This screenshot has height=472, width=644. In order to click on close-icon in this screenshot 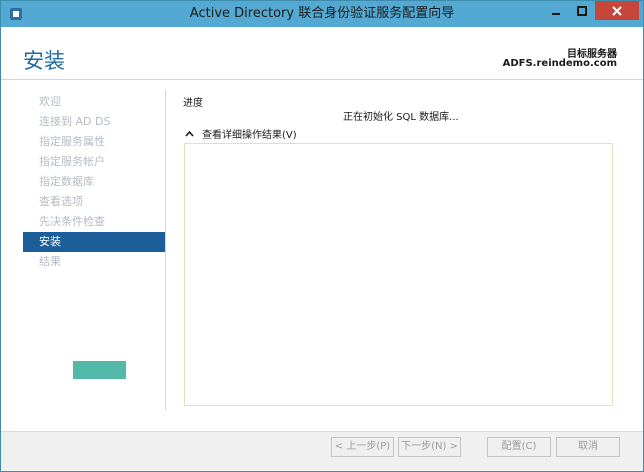, I will do `click(617, 10)`.